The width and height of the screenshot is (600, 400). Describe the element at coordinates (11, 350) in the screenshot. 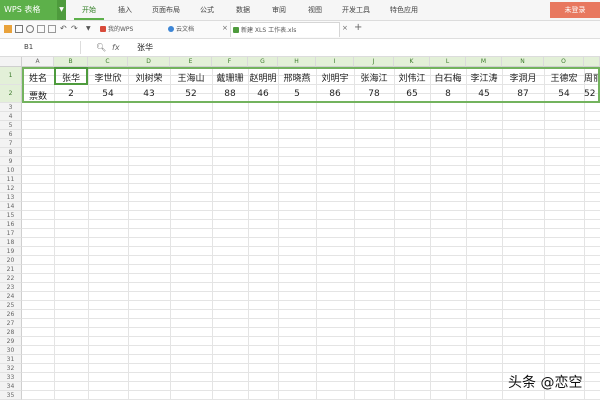

I see `row-header: 30` at that location.